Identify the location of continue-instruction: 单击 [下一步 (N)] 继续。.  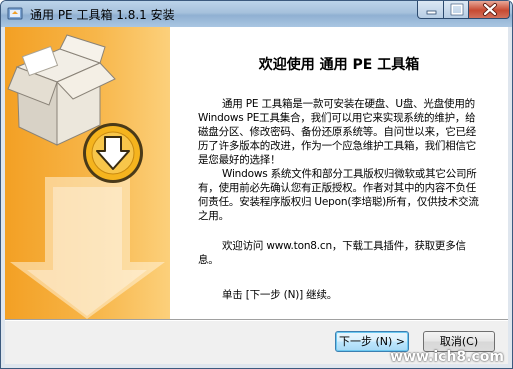
(280, 295).